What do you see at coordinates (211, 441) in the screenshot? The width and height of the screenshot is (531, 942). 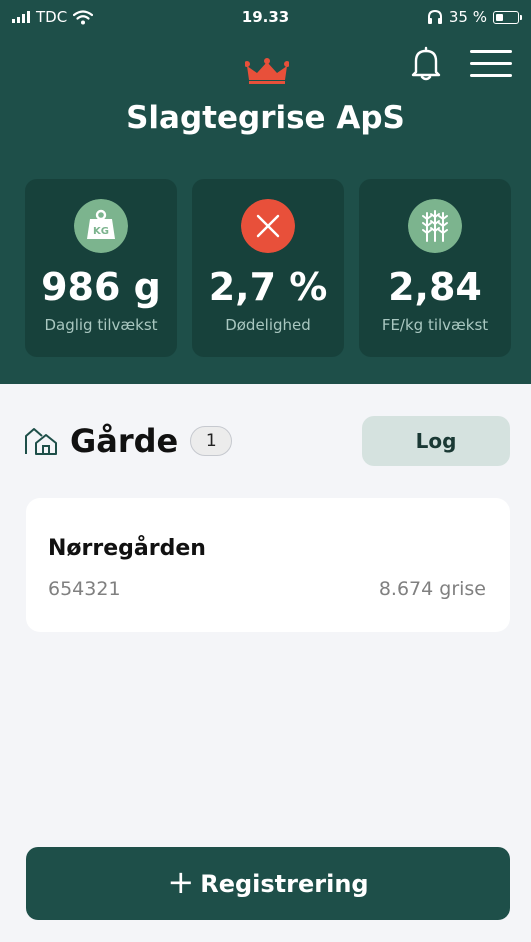 I see `farm-count-badge: 1` at bounding box center [211, 441].